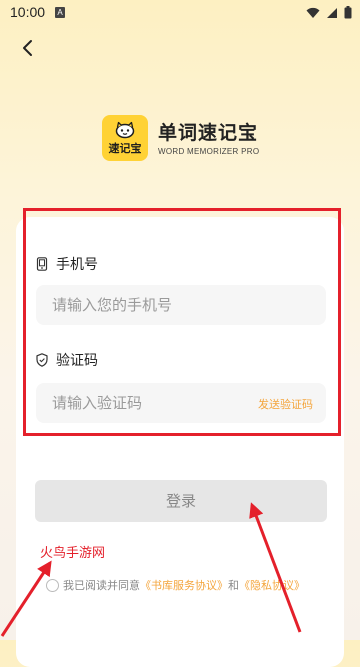 The width and height of the screenshot is (360, 667). I want to click on brand-header: 速记宝 单词速记宝 WORD MEMORIZER PRO, so click(182, 140).